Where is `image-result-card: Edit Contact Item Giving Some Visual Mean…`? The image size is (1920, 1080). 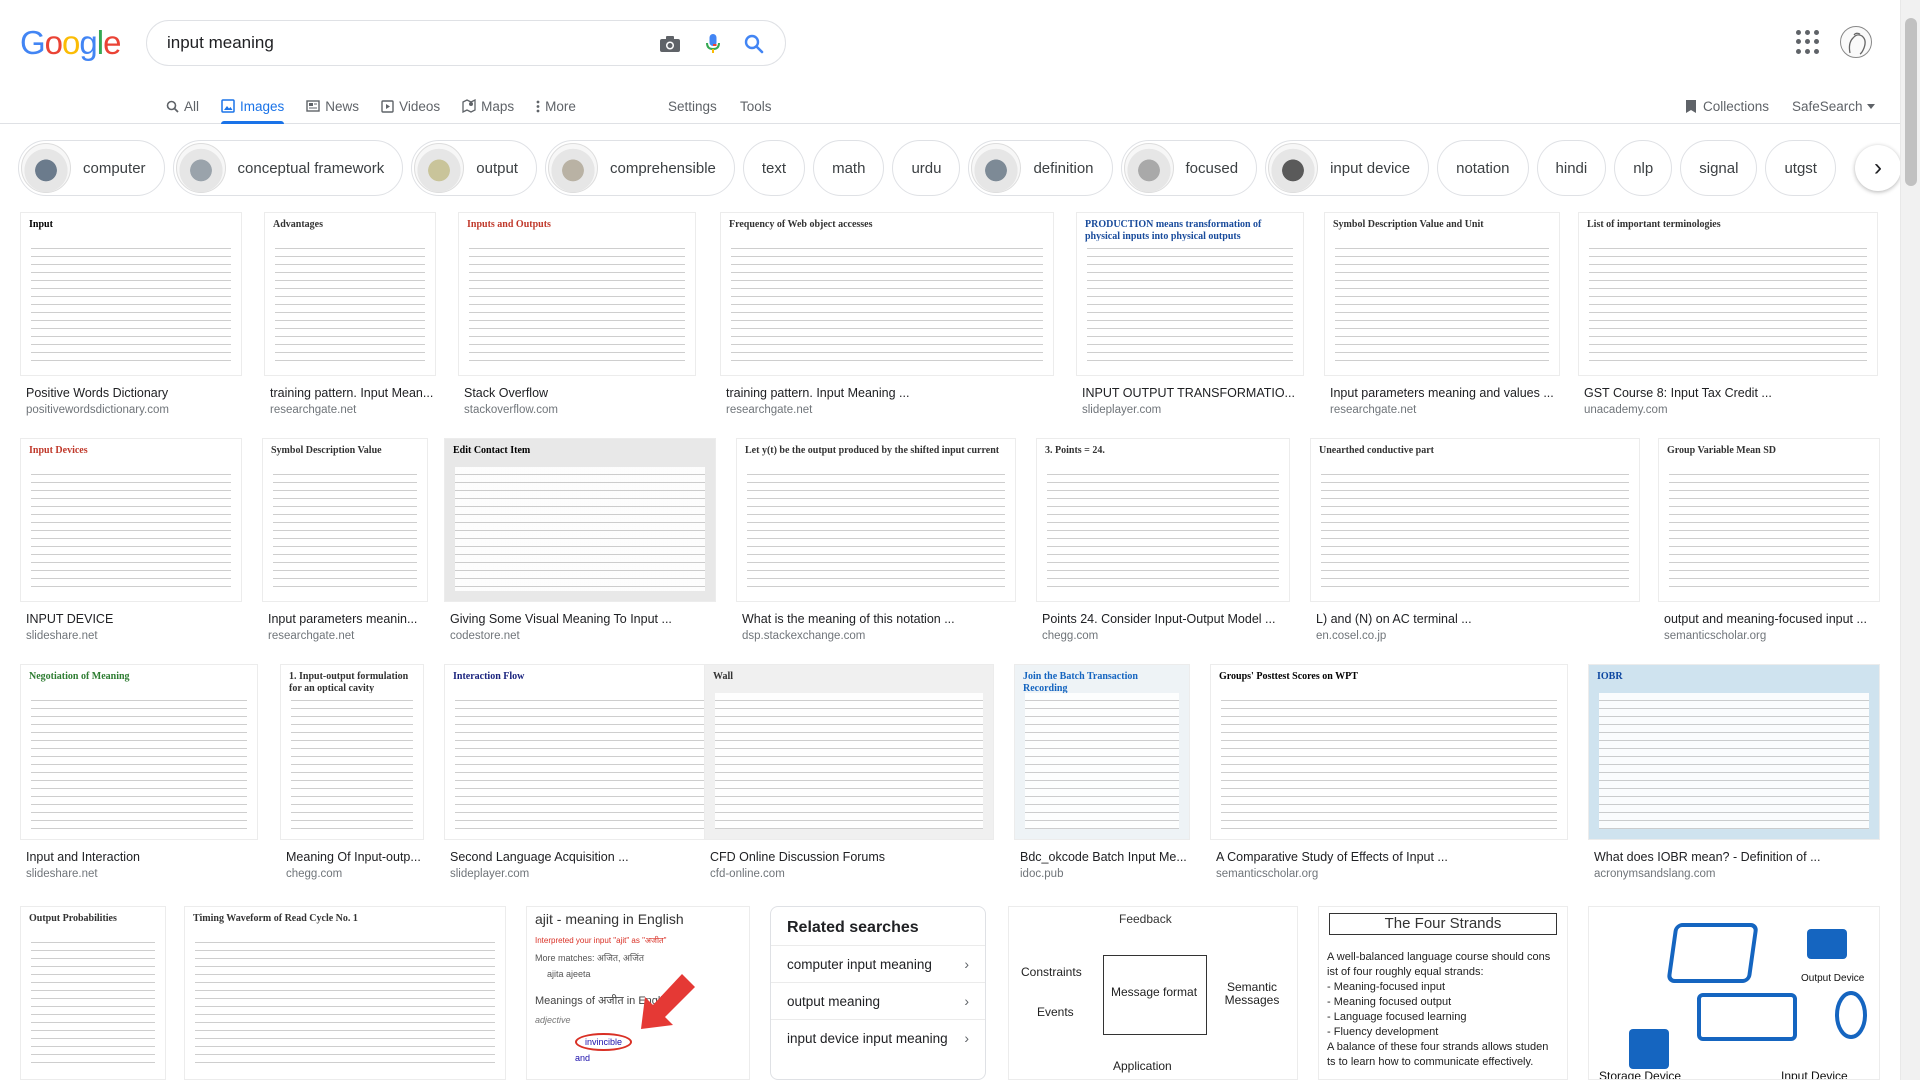
image-result-card: Edit Contact Item Giving Some Visual Mean… is located at coordinates (580, 545).